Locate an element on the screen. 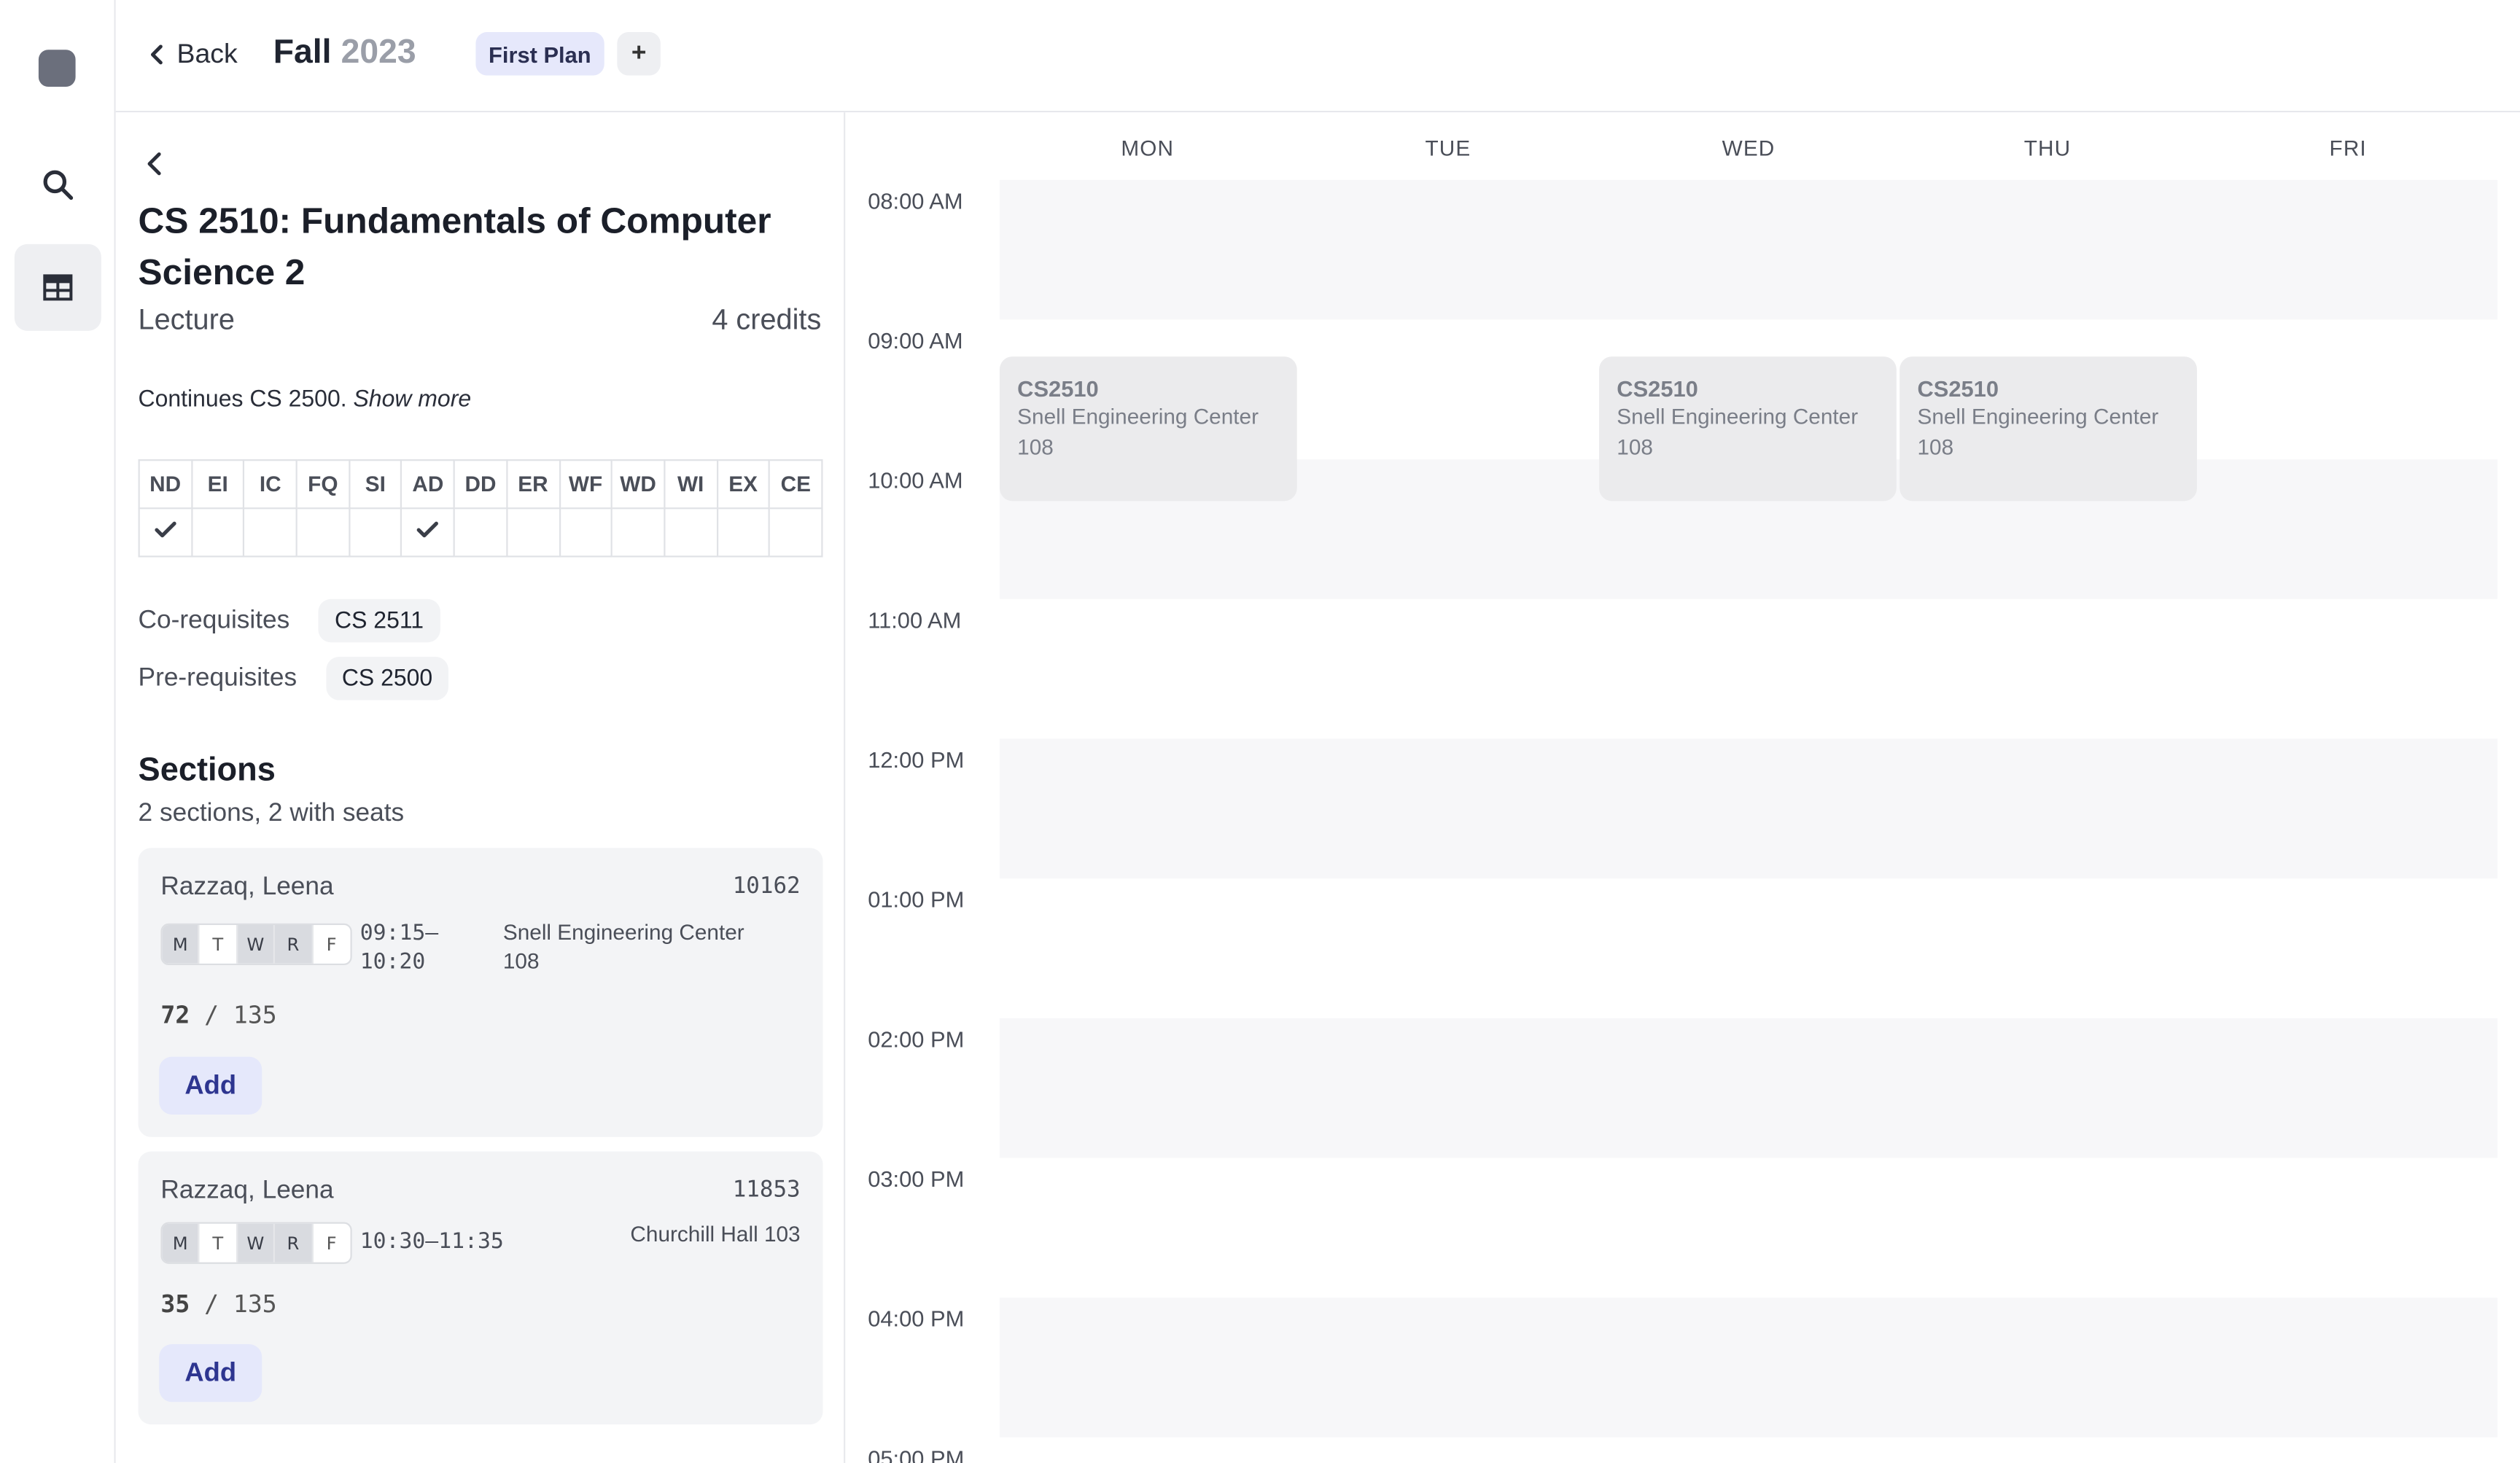 Image resolution: width=2520 pixels, height=1463 pixels. time-label: 01:00 PM is located at coordinates (916, 900).